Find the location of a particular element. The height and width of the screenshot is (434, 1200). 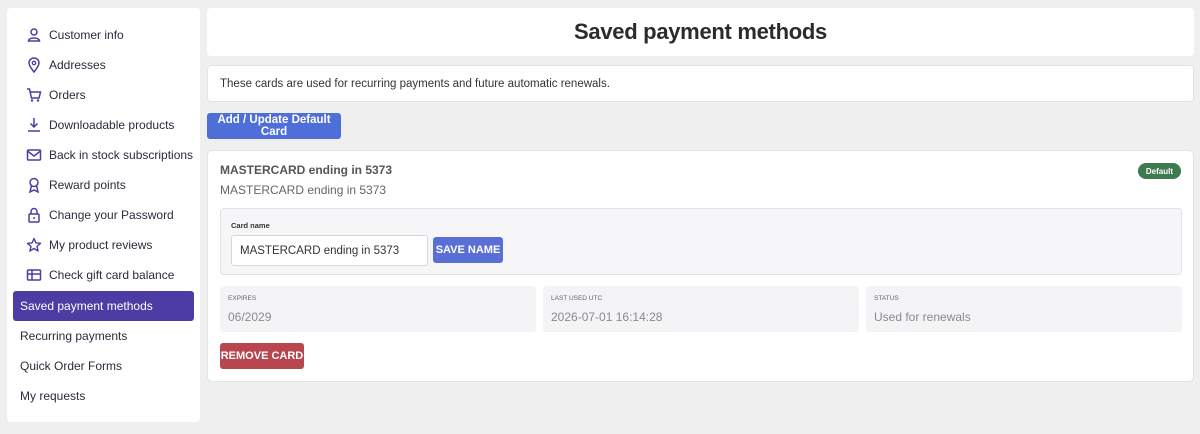

card-name-panel: Card name SAVE NAME is located at coordinates (701, 241).